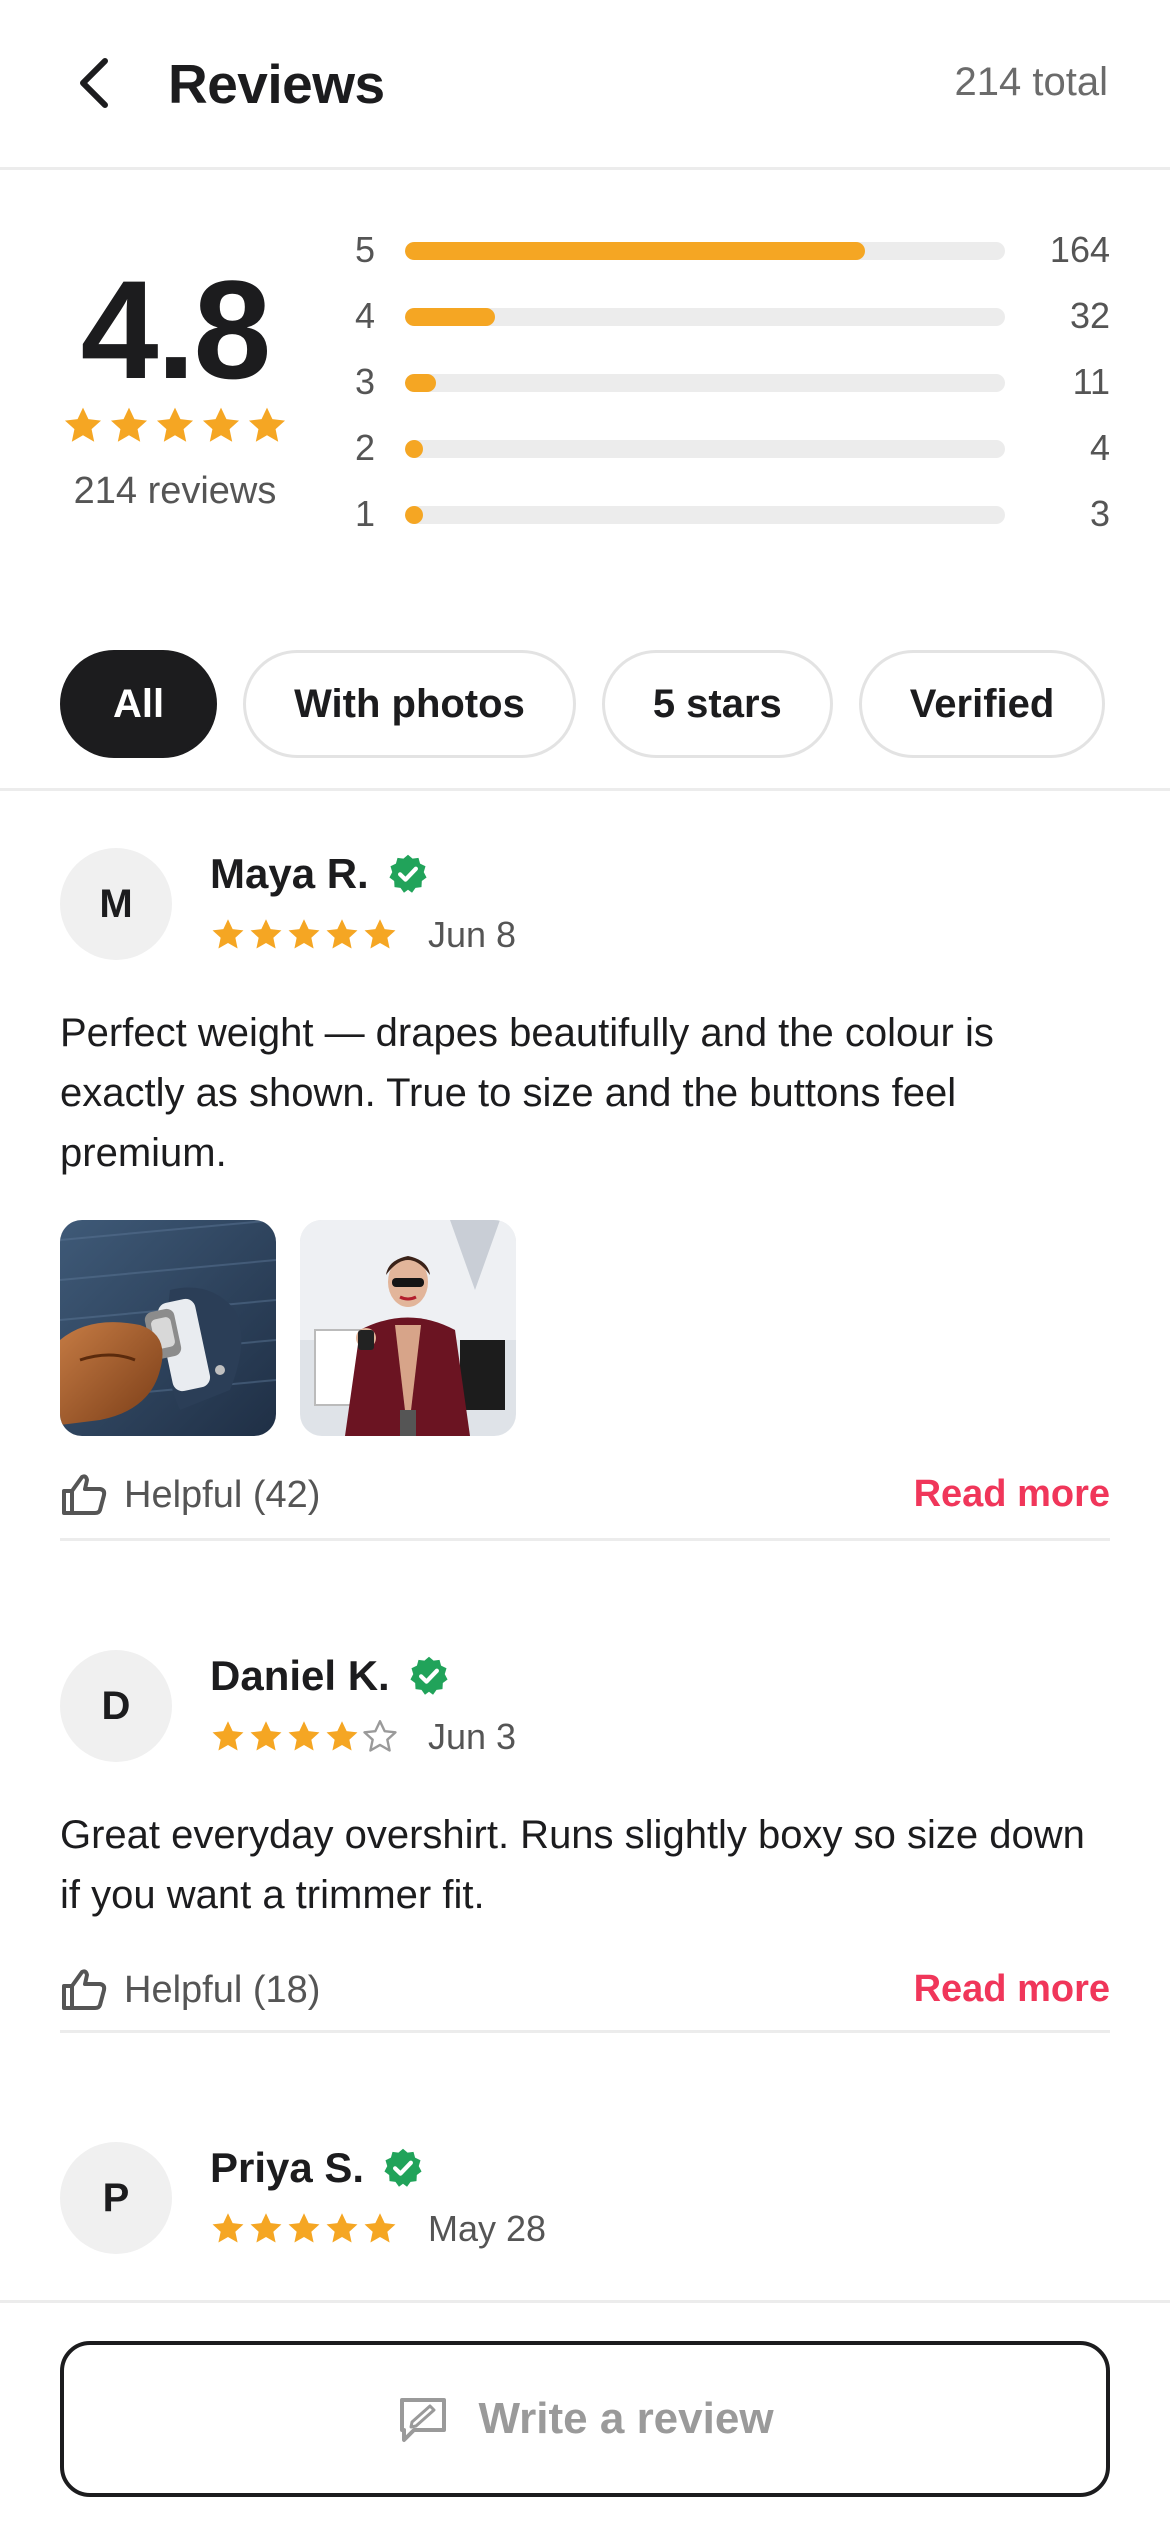  I want to click on review-photos, so click(288, 1328).